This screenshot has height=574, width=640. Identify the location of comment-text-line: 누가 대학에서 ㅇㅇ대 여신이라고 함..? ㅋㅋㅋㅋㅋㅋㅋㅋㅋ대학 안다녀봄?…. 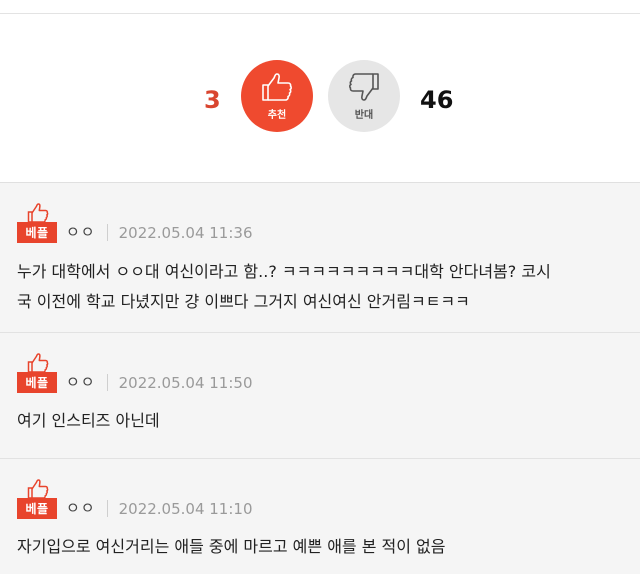
(284, 271).